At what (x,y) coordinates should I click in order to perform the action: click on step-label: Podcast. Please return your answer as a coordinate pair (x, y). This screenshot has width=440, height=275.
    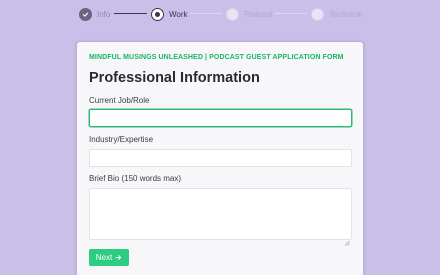
    Looking at the image, I should click on (258, 14).